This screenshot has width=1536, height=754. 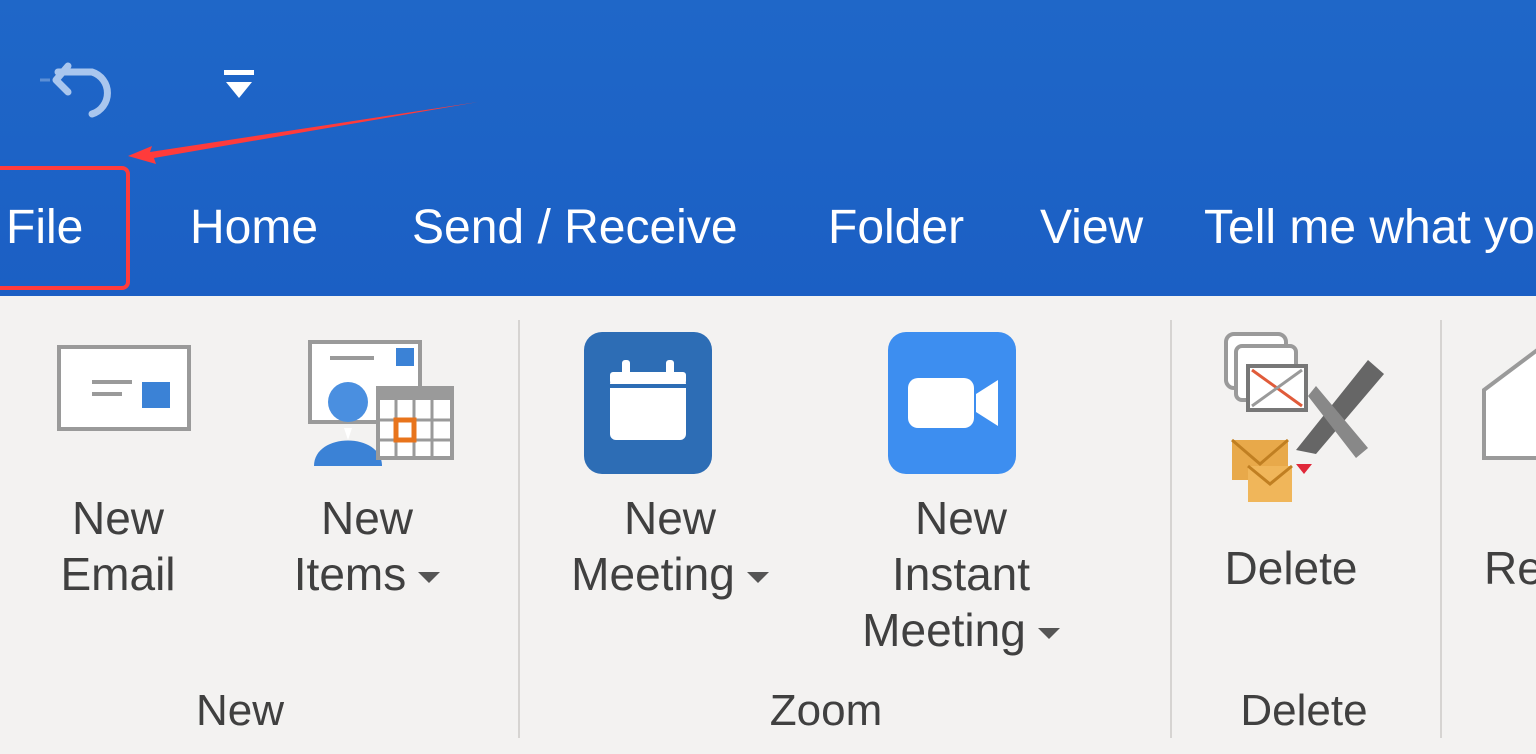 What do you see at coordinates (118, 546) in the screenshot?
I see `new-email-button: New Email` at bounding box center [118, 546].